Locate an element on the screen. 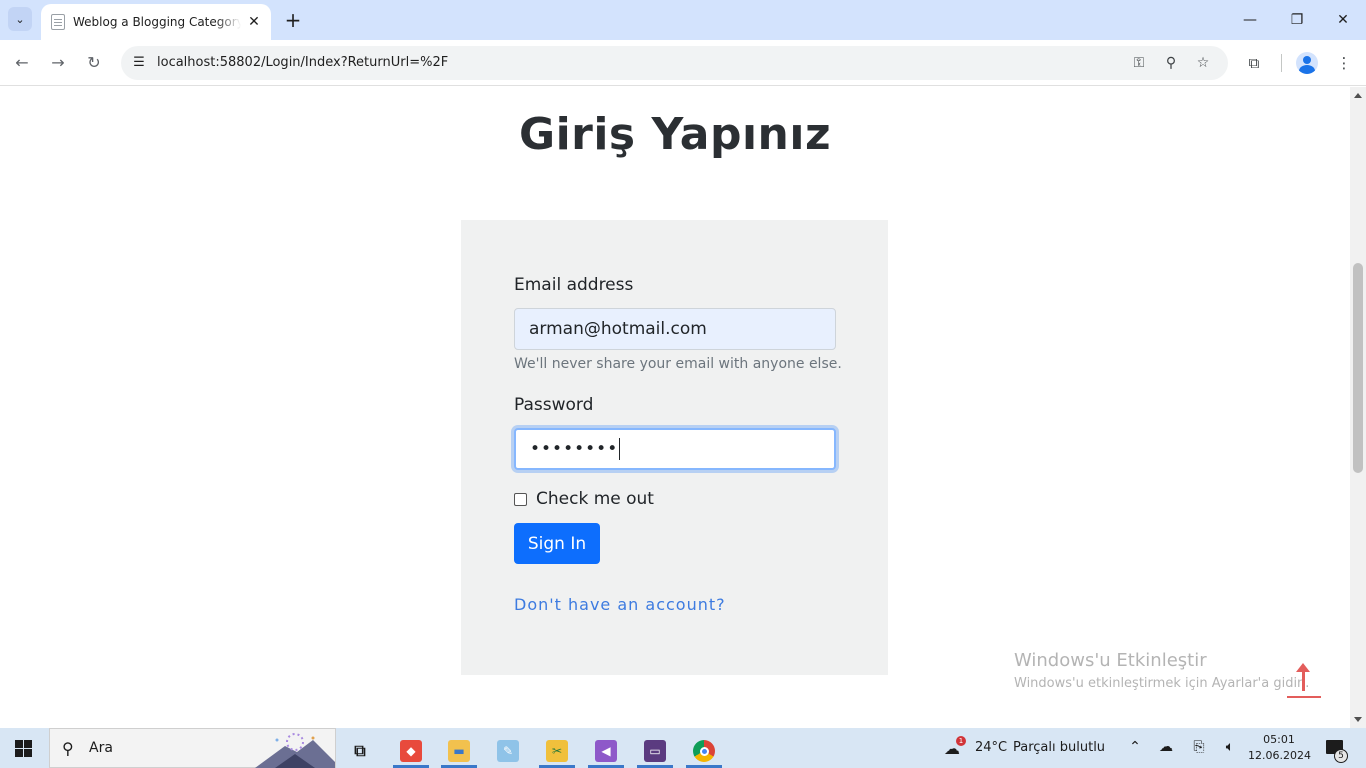 This screenshot has width=1366, height=768. restore-window-button: ❐ is located at coordinates (1297, 20).